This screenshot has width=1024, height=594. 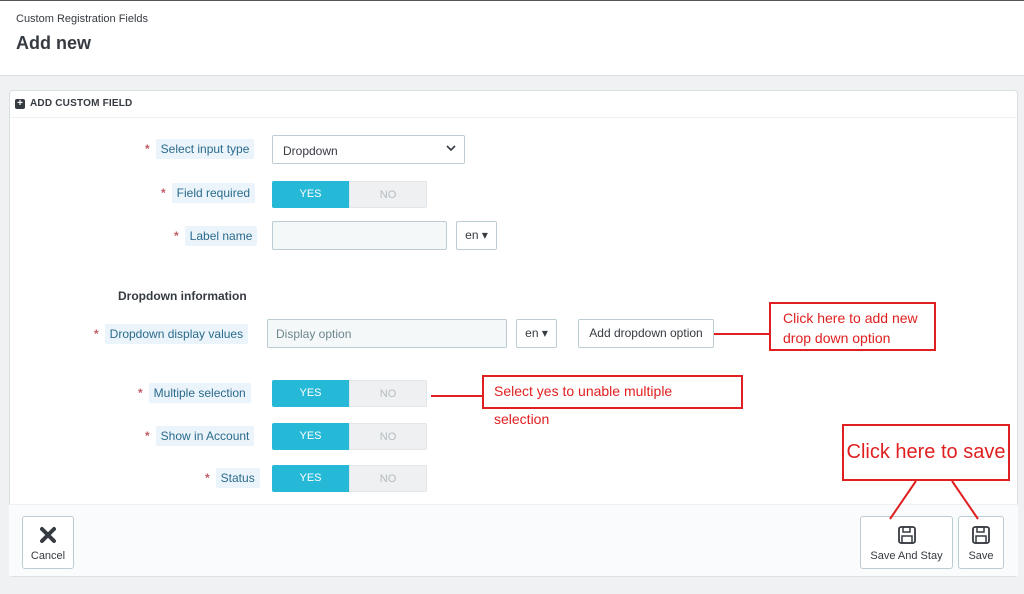 What do you see at coordinates (82, 19) in the screenshot?
I see `breadcrumb: Custom Registration Fields` at bounding box center [82, 19].